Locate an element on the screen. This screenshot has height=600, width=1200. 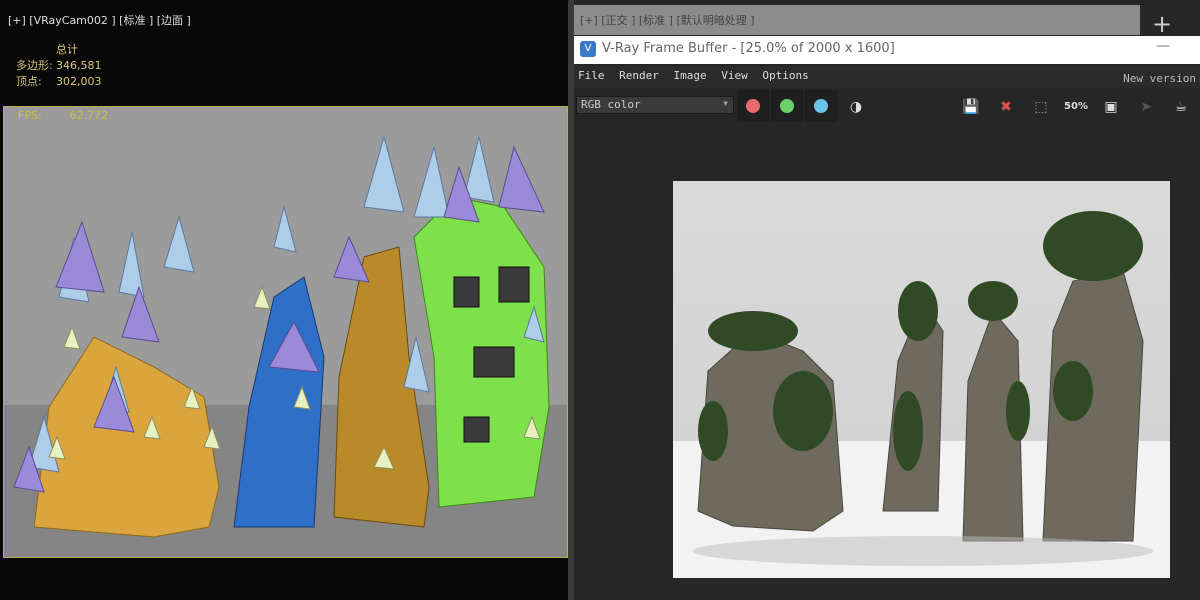
green-dot-icon is located at coordinates (787, 106).